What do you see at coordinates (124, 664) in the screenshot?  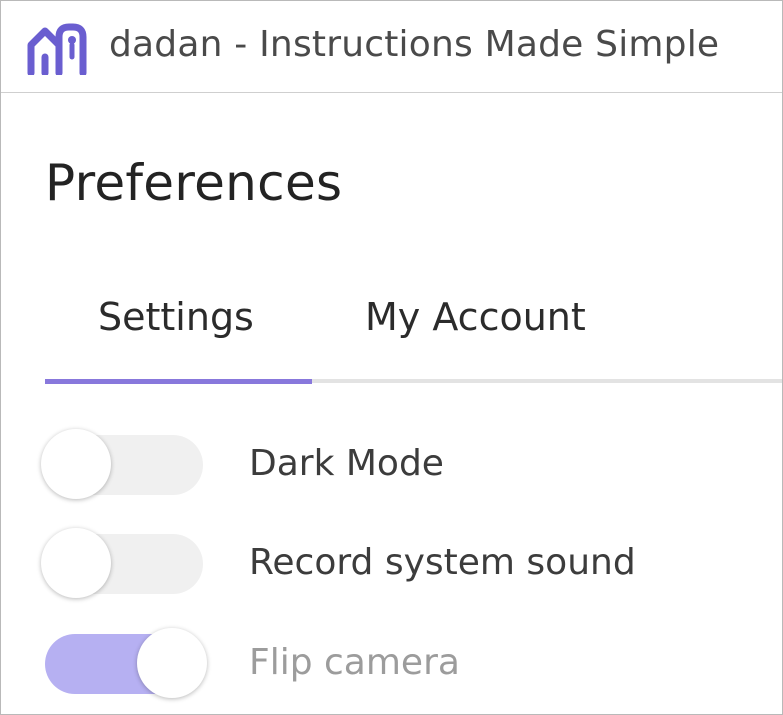 I see `flip-camera-toggle` at bounding box center [124, 664].